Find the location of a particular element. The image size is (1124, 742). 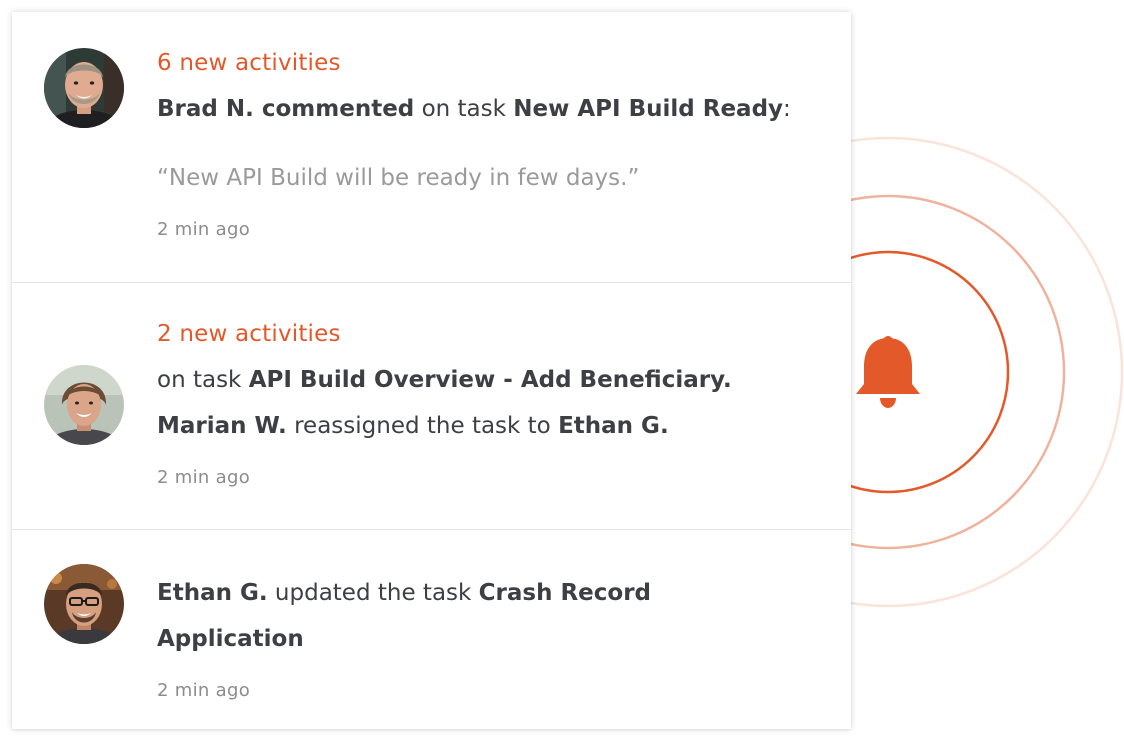

action-text: updated the task is located at coordinates (373, 593).